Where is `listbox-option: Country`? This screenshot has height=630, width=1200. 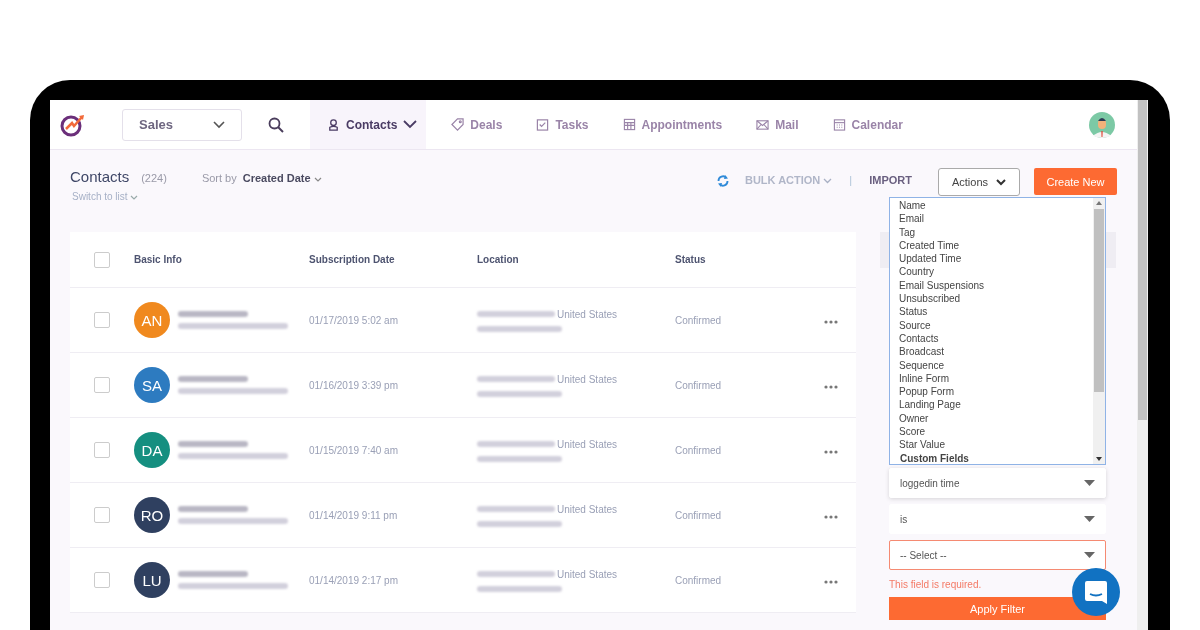 listbox-option: Country is located at coordinates (996, 272).